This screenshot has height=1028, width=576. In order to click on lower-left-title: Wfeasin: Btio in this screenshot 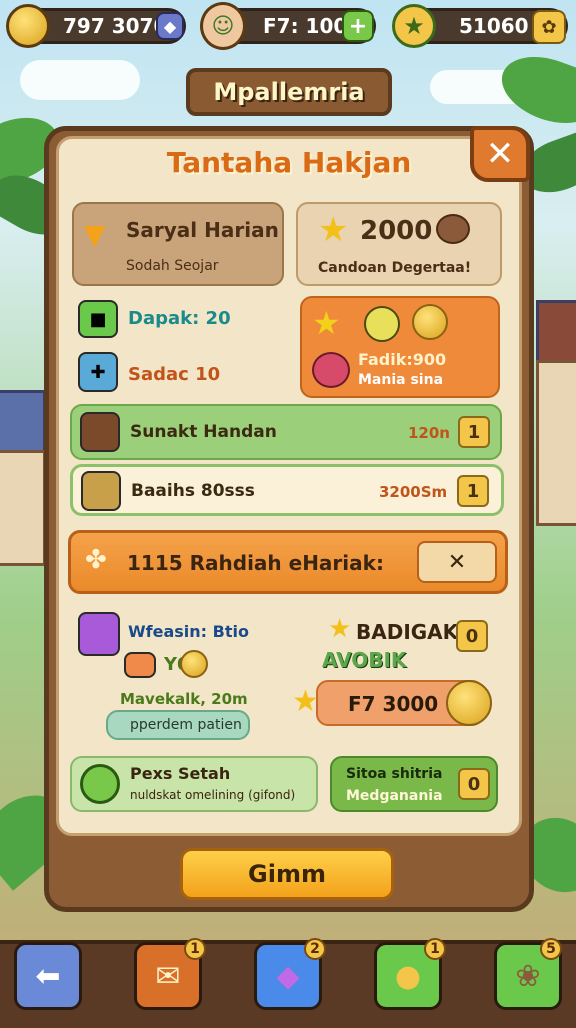, I will do `click(188, 631)`.